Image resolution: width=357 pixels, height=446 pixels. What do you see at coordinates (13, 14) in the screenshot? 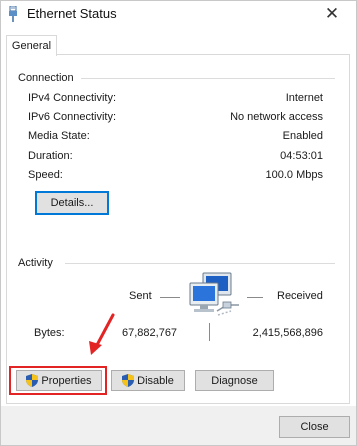
I see `ethernet-plug-icon` at bounding box center [13, 14].